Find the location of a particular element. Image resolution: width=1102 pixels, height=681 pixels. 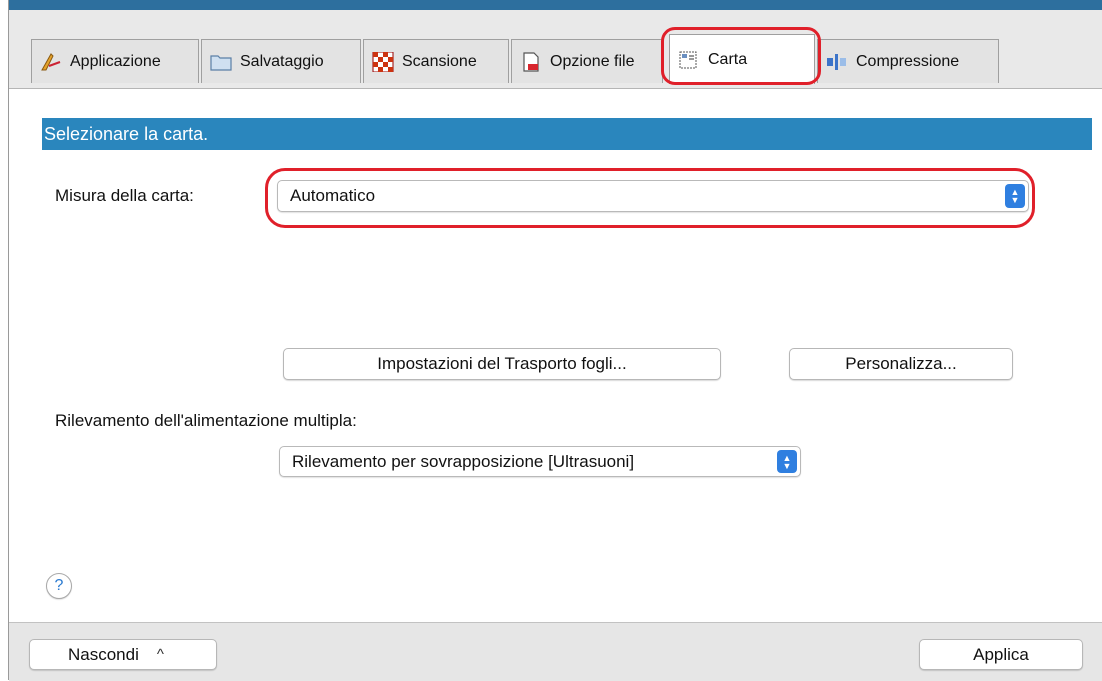

hide-button: Nascondi ^ is located at coordinates (123, 654).